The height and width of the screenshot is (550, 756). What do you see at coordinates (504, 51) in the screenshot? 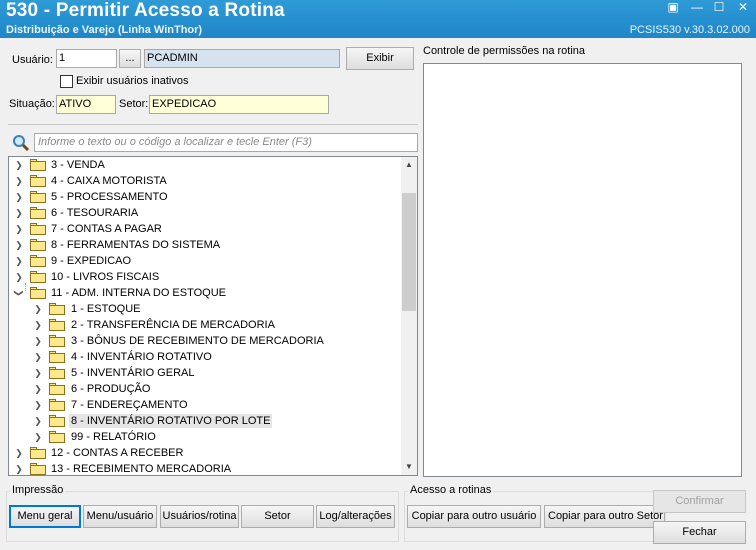
I see `permissions-panel-title: Controle de permissões na rotina` at bounding box center [504, 51].